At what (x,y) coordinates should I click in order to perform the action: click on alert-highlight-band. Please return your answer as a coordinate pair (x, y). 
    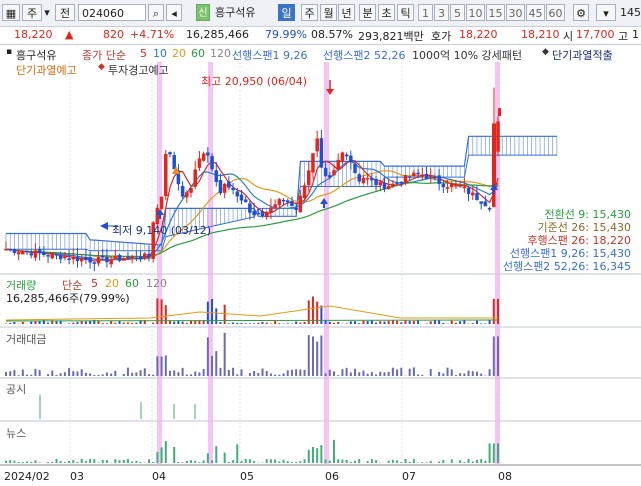
    Looking at the image, I should click on (210, 263).